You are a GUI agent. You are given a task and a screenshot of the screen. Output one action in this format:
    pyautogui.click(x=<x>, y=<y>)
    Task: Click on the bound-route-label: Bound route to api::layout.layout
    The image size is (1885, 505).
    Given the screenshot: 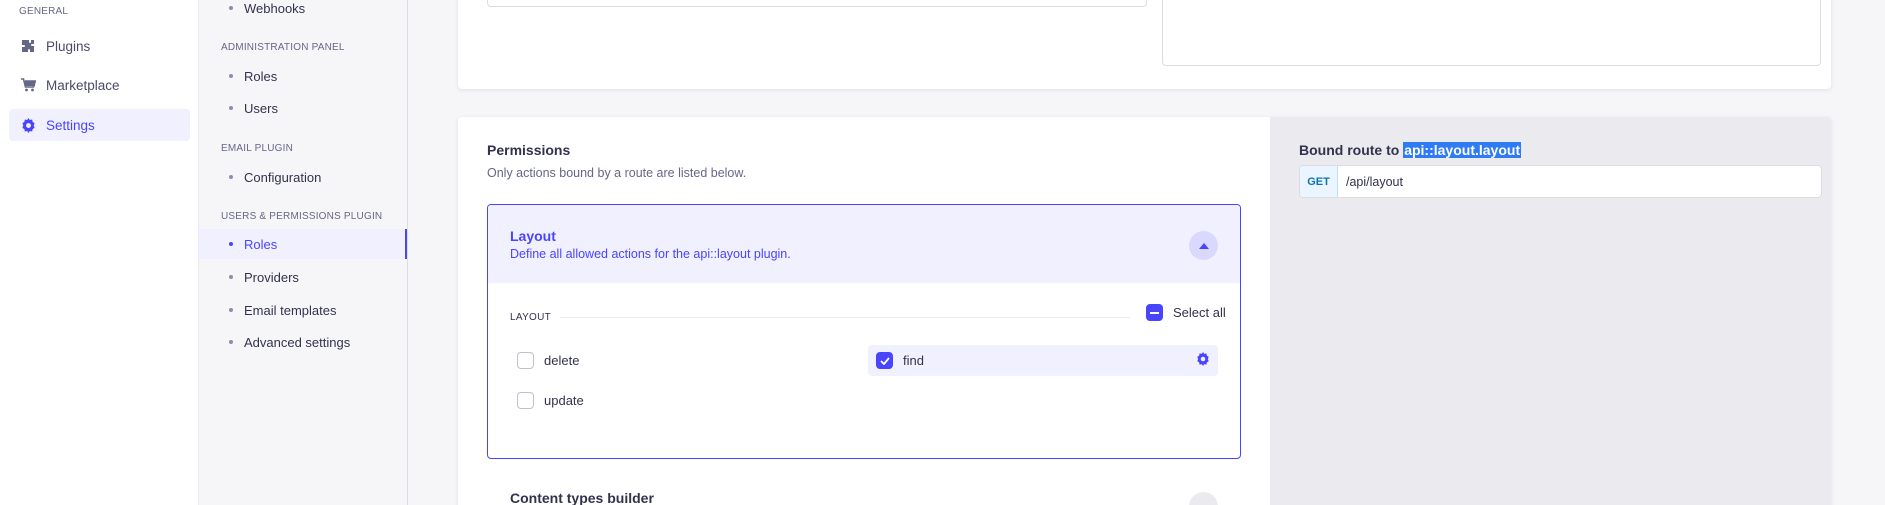 What is the action you would take?
    pyautogui.click(x=1410, y=150)
    